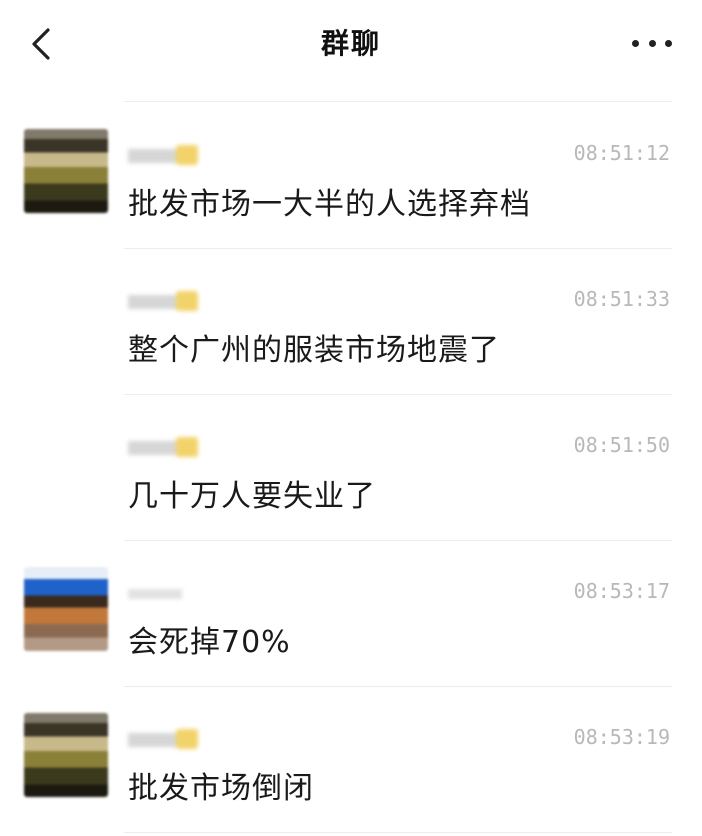 This screenshot has width=702, height=836. Describe the element at coordinates (621, 737) in the screenshot. I see `message-timestamp: 08:53:19` at that location.